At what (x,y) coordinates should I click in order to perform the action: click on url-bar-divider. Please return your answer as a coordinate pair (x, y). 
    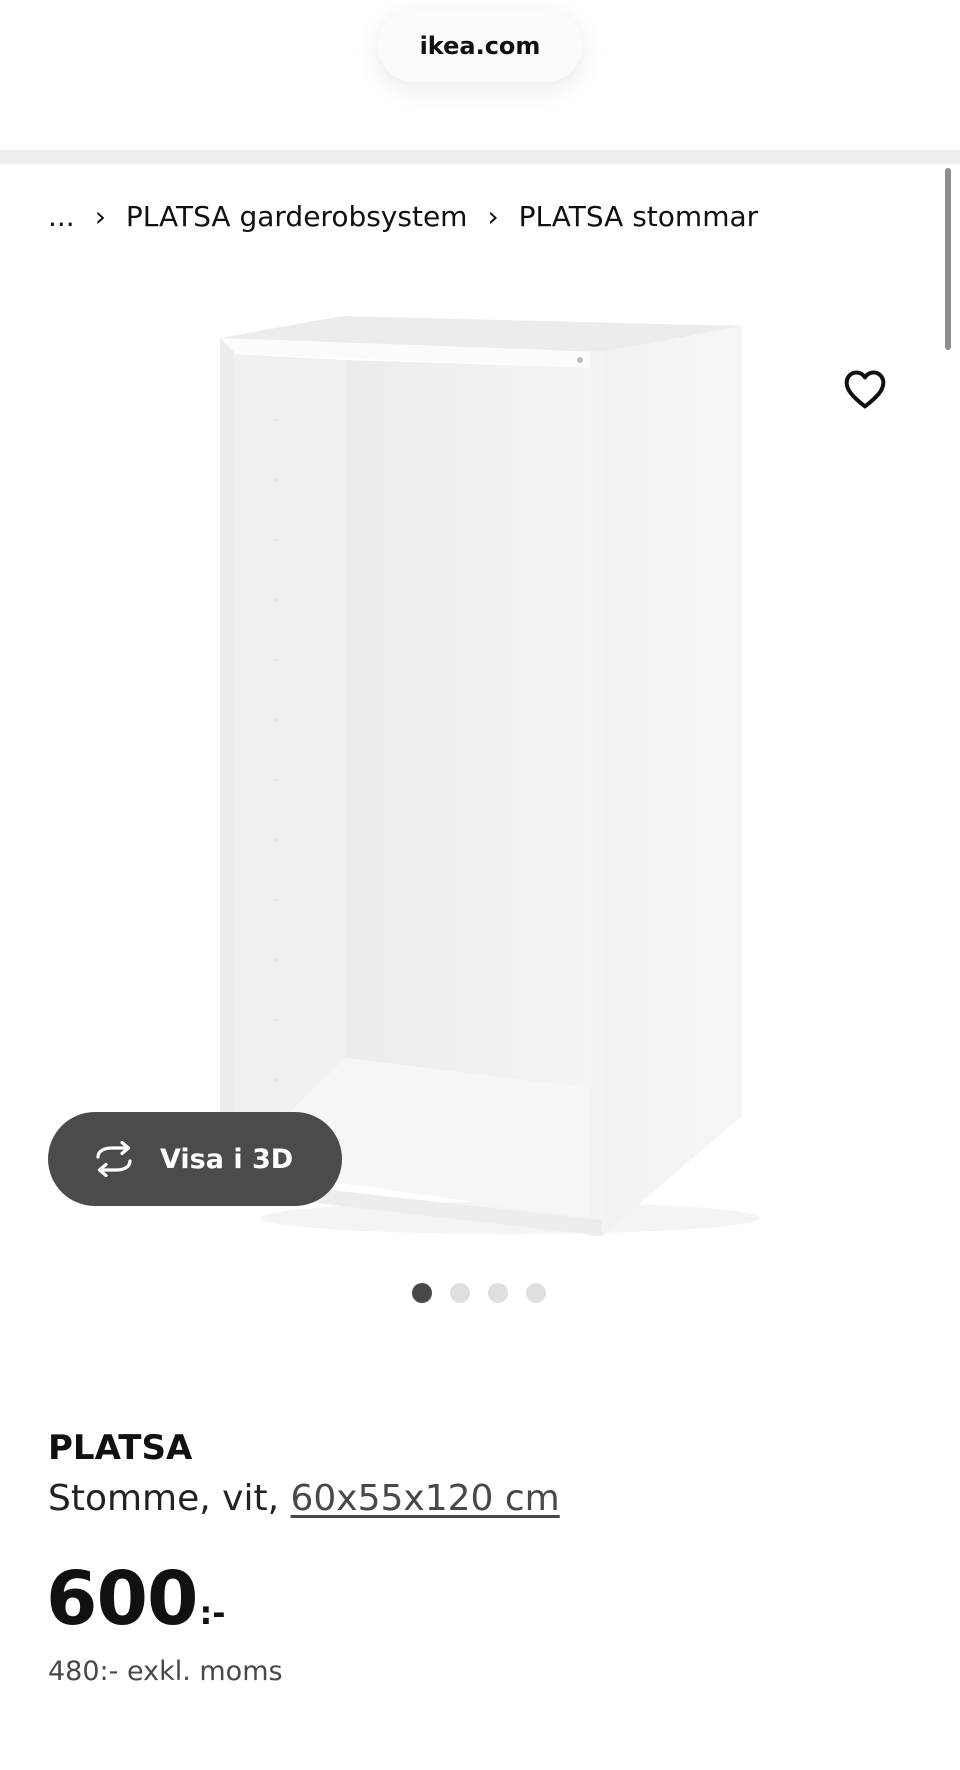
    Looking at the image, I should click on (480, 157).